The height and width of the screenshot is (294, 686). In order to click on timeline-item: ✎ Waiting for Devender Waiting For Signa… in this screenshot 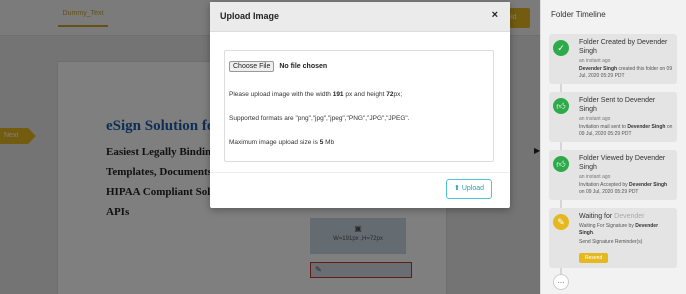, I will do `click(613, 238)`.